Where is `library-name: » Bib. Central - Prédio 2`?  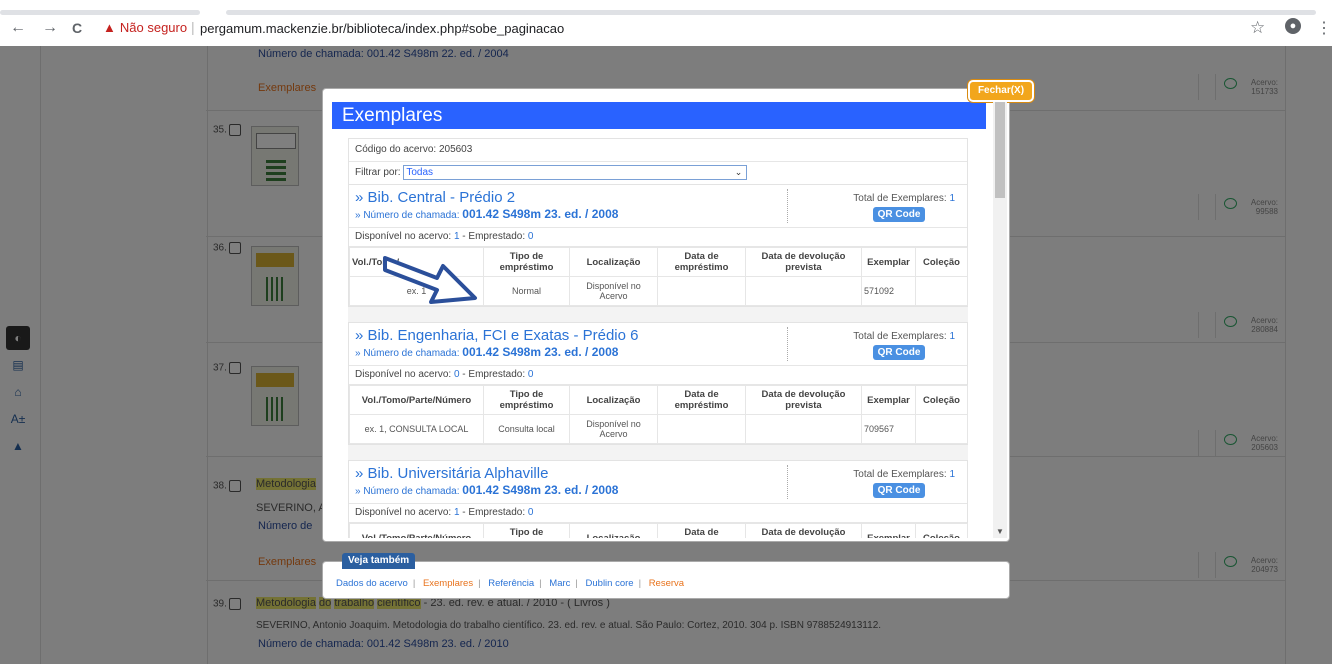
library-name: » Bib. Central - Prédio 2 is located at coordinates (435, 197).